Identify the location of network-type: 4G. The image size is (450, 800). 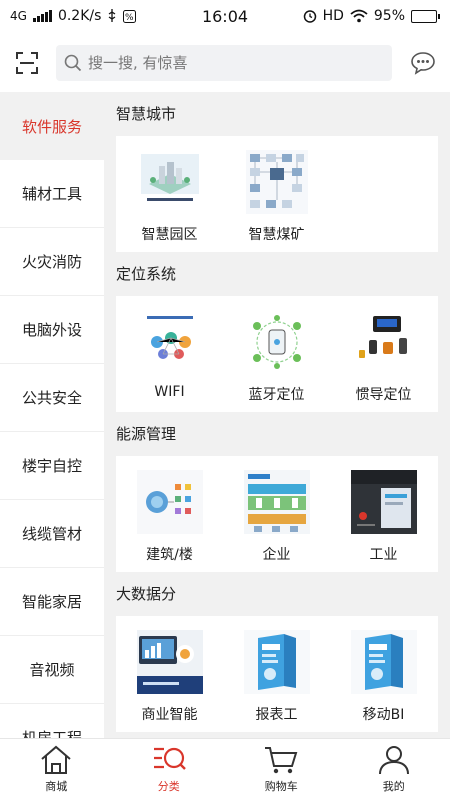
(18, 16).